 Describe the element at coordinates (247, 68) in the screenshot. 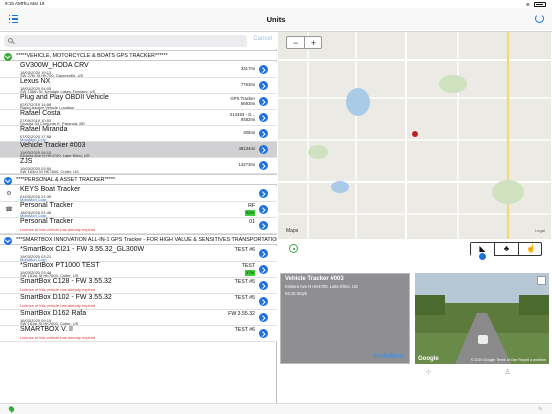

I see `unit-right-info: 3317mi` at that location.